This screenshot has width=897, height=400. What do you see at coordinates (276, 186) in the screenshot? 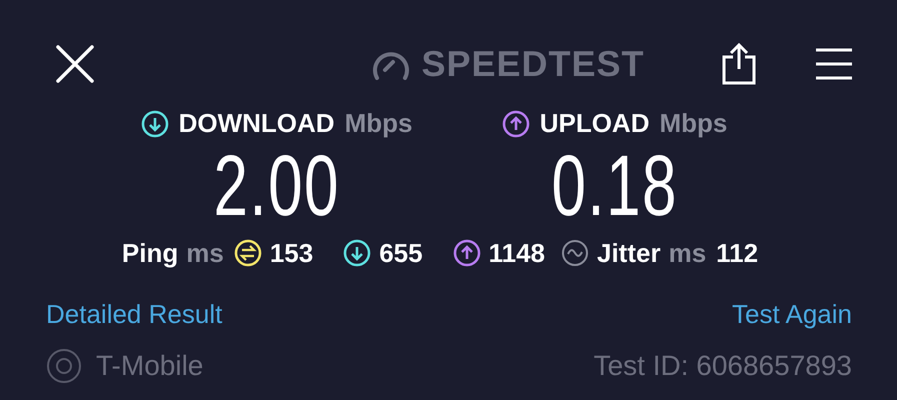
I see `speed-value: 2.00` at bounding box center [276, 186].